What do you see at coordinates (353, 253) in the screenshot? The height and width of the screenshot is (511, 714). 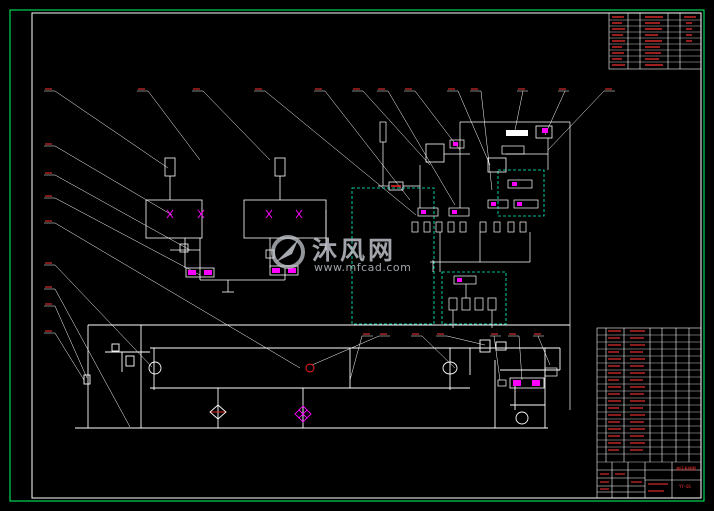 I see `watermark: 沐风网 www.mfcad.com` at bounding box center [353, 253].